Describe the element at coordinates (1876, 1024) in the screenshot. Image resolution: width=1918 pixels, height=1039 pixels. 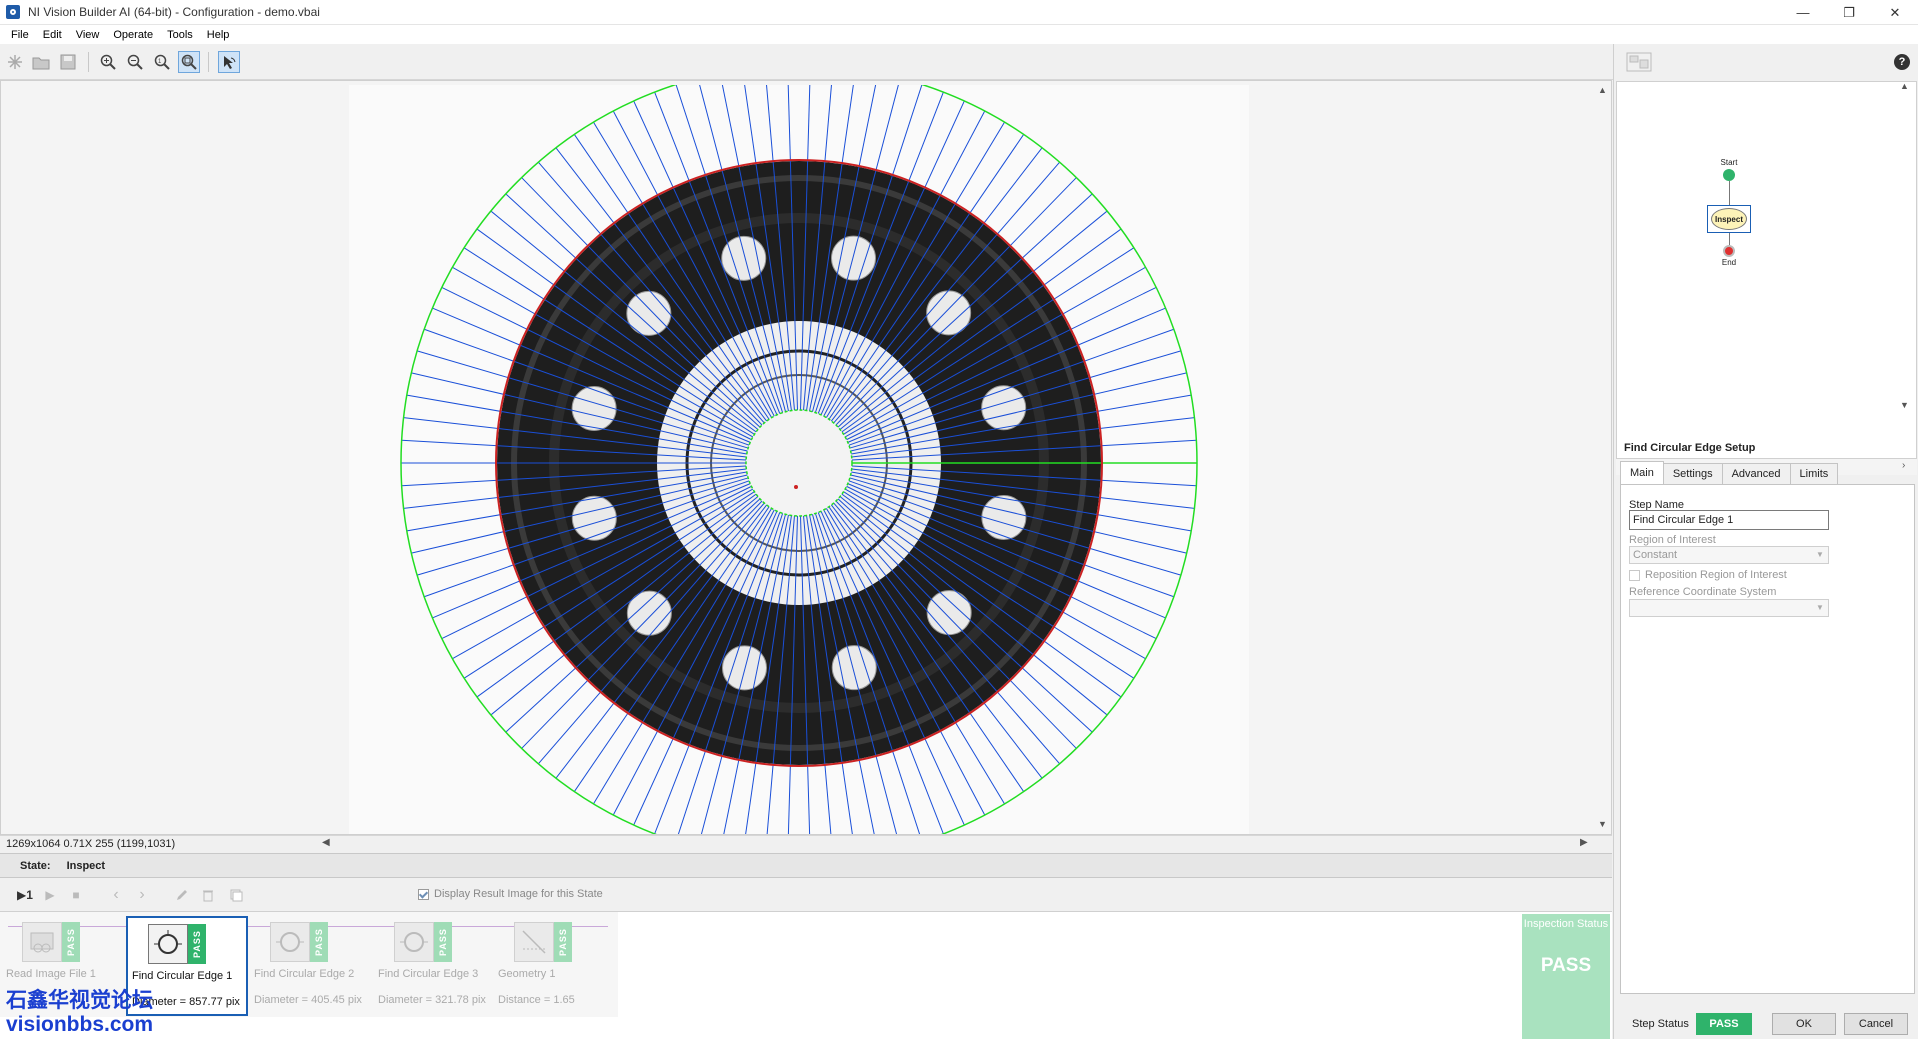
I see `cancel-button: Cancel` at that location.